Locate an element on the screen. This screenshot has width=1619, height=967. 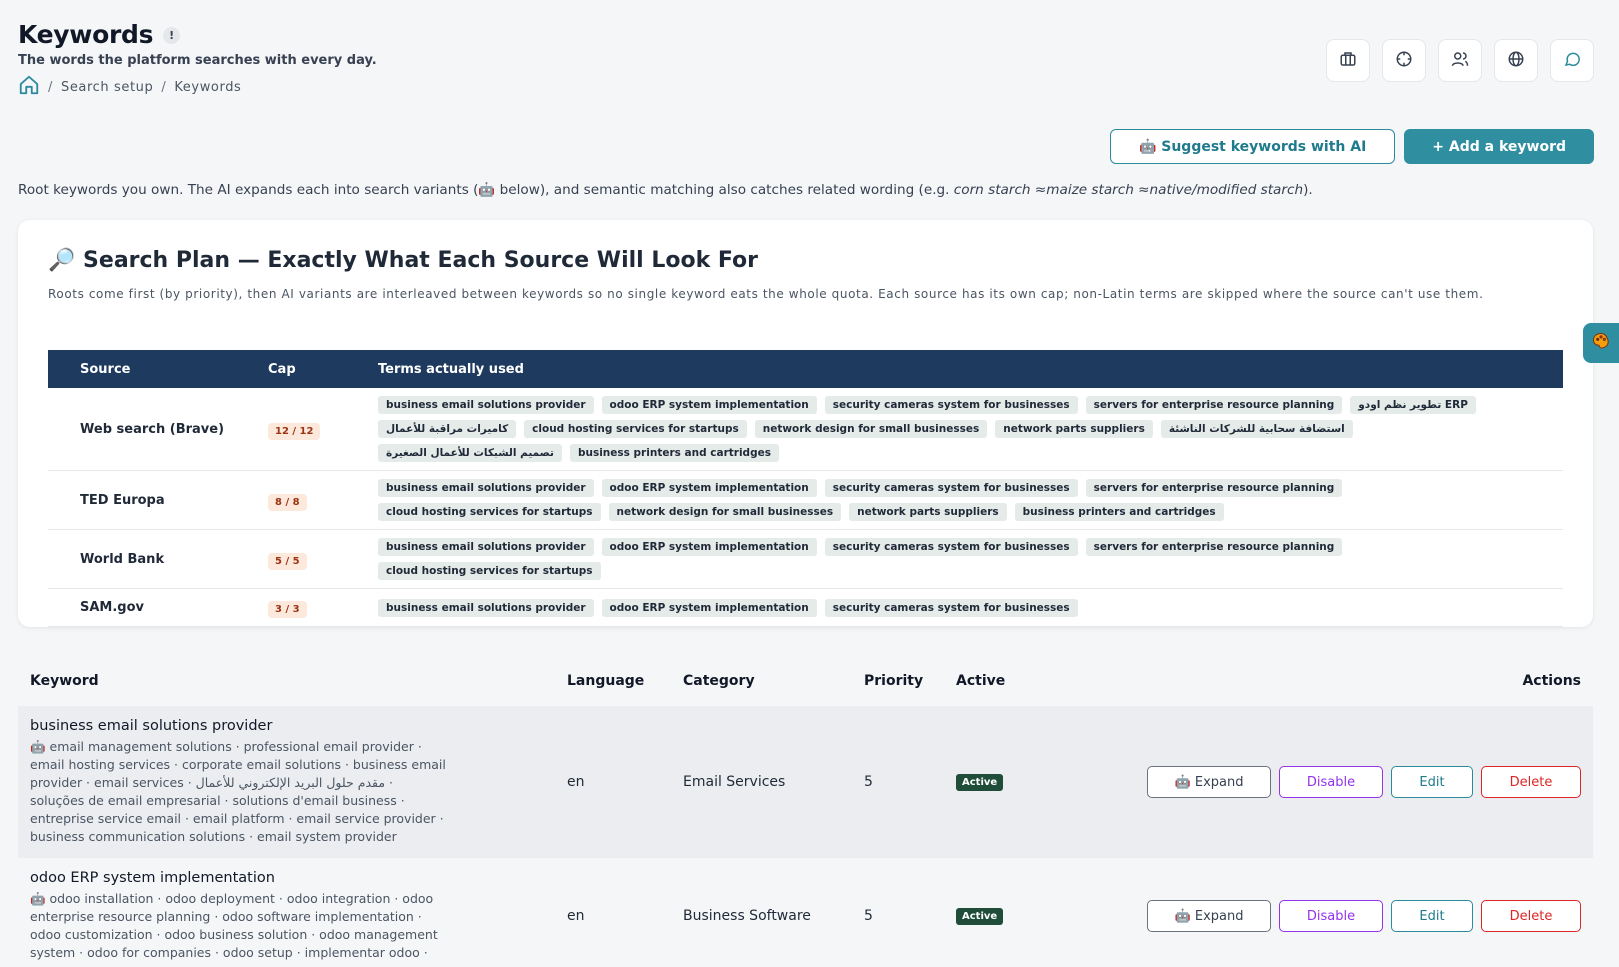
col-category: Category is located at coordinates (761, 681).